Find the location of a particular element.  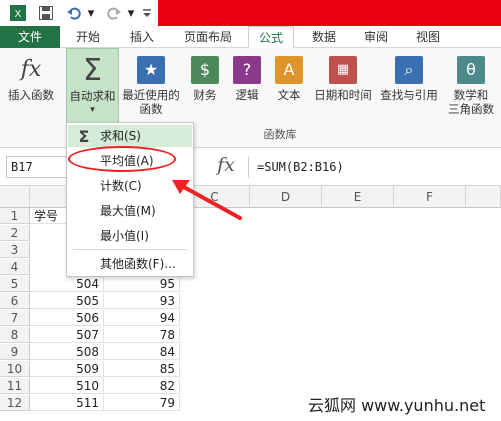

function-library-group-label: 函数库 is located at coordinates (280, 134).